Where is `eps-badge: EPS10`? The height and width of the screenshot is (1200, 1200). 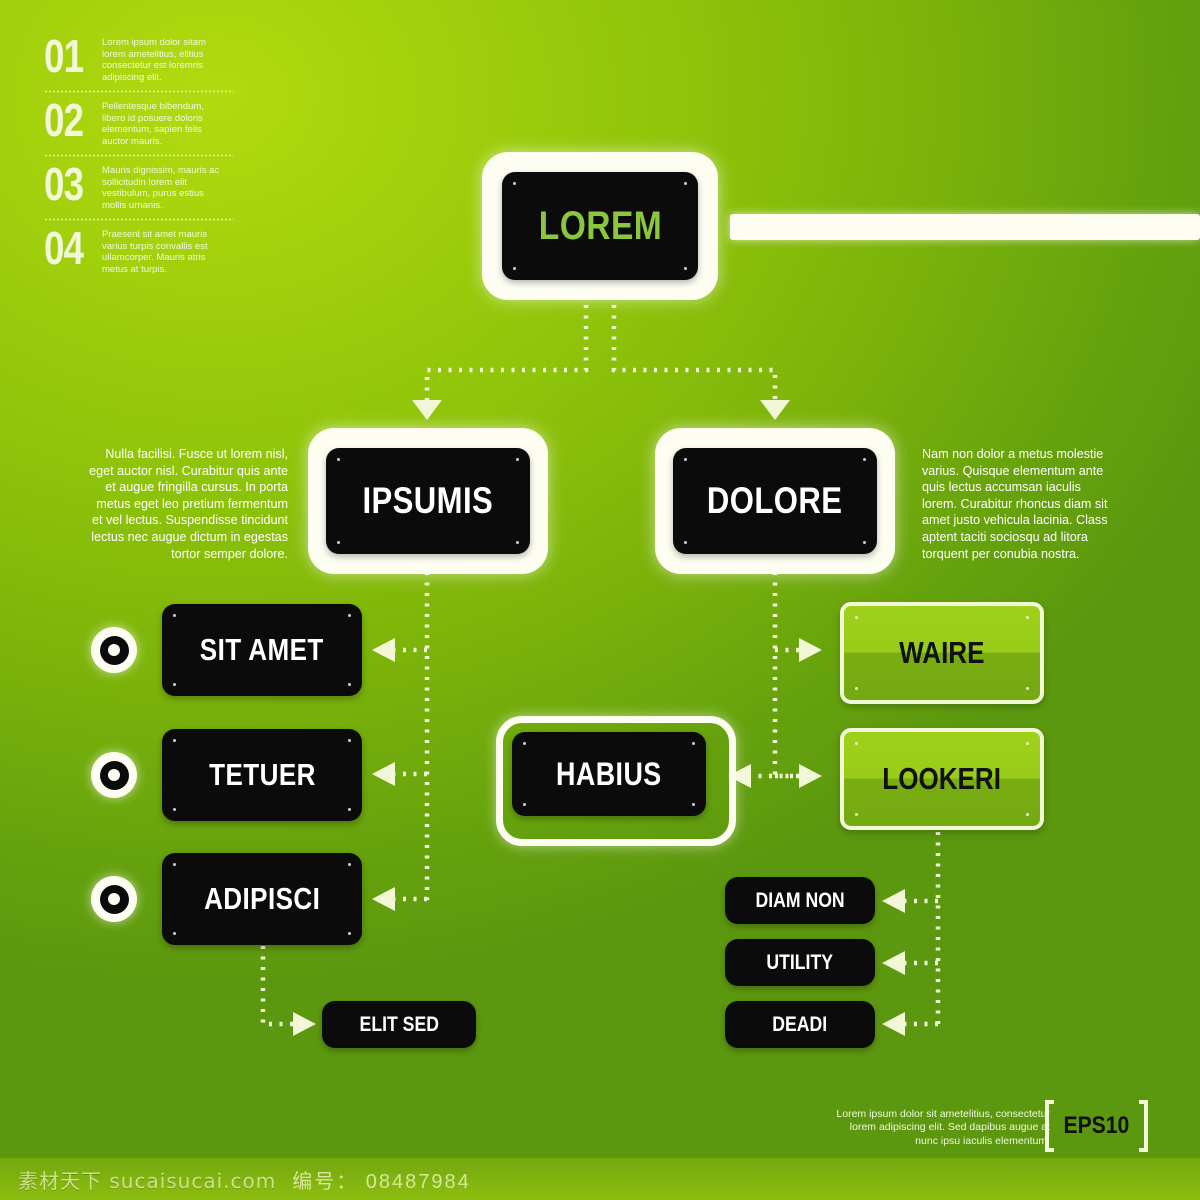
eps-badge: EPS10 is located at coordinates (1096, 1126).